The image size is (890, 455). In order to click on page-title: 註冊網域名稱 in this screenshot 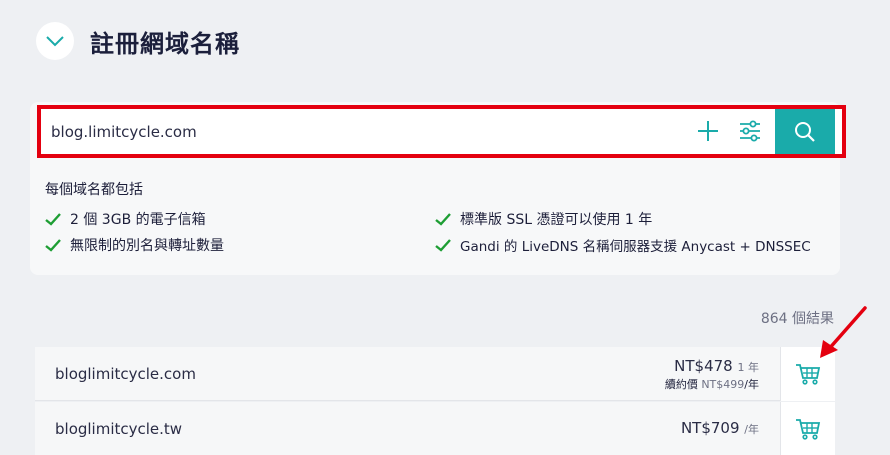, I will do `click(165, 44)`.